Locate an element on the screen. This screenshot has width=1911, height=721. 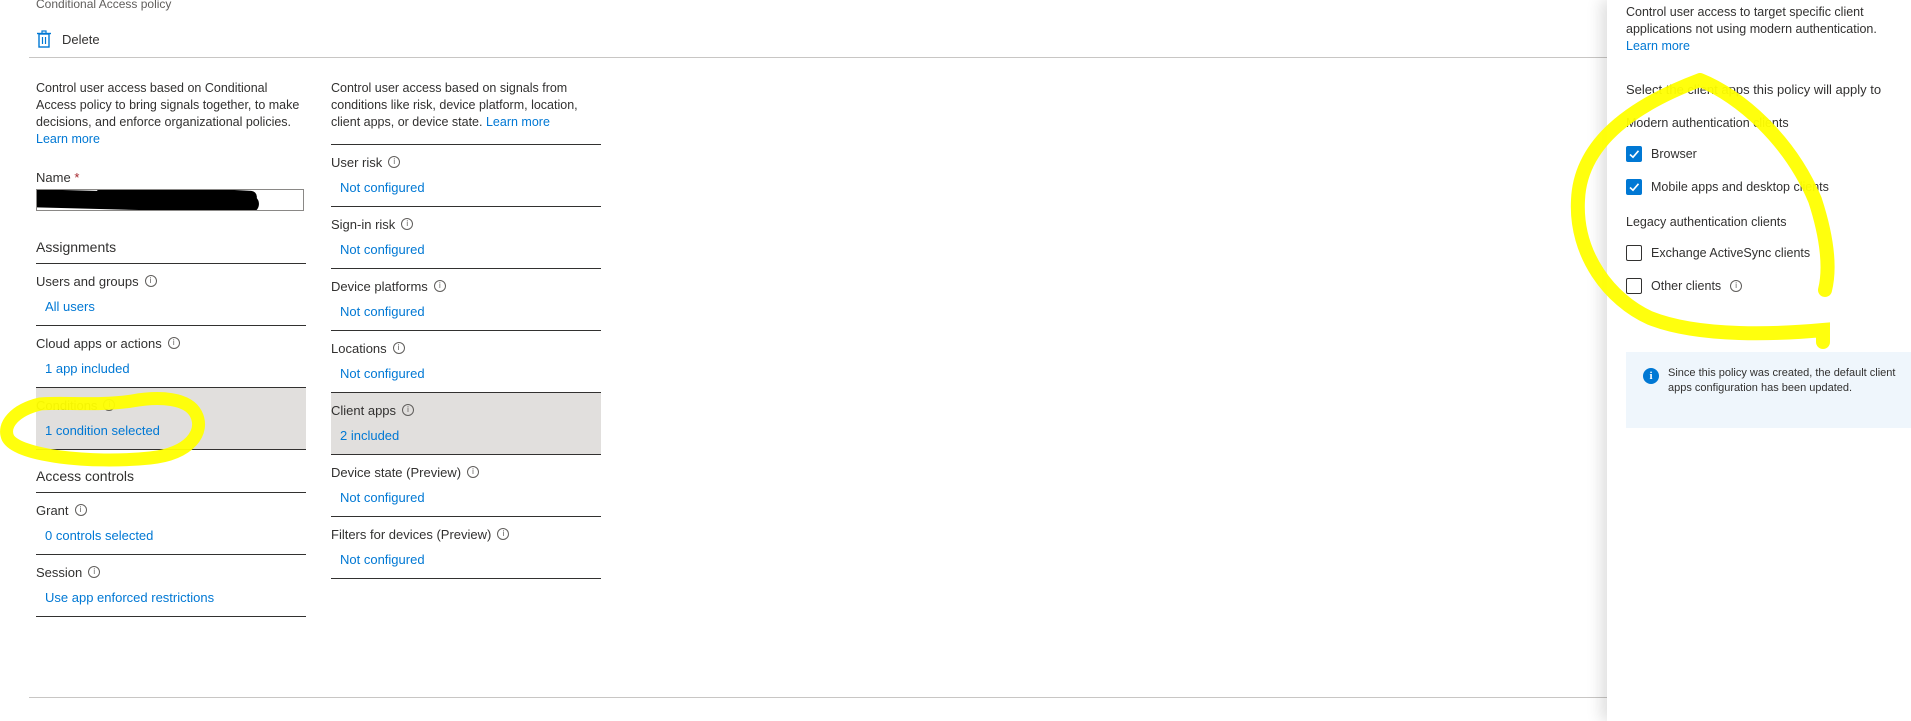
other-clients-checkbox: Other clients i is located at coordinates (1768, 285).